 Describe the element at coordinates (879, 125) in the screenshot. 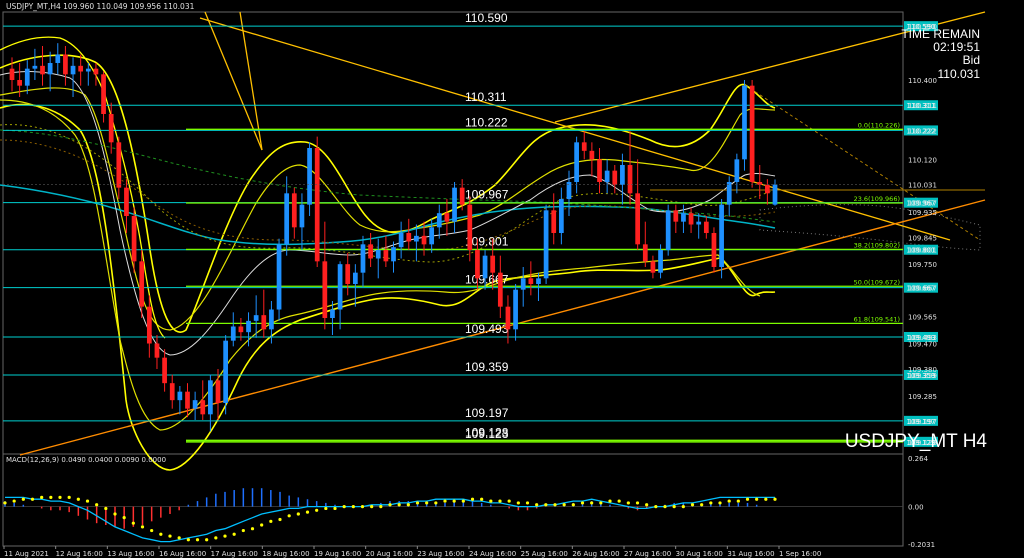

I see `fib-label: 0.0(110.226)` at that location.